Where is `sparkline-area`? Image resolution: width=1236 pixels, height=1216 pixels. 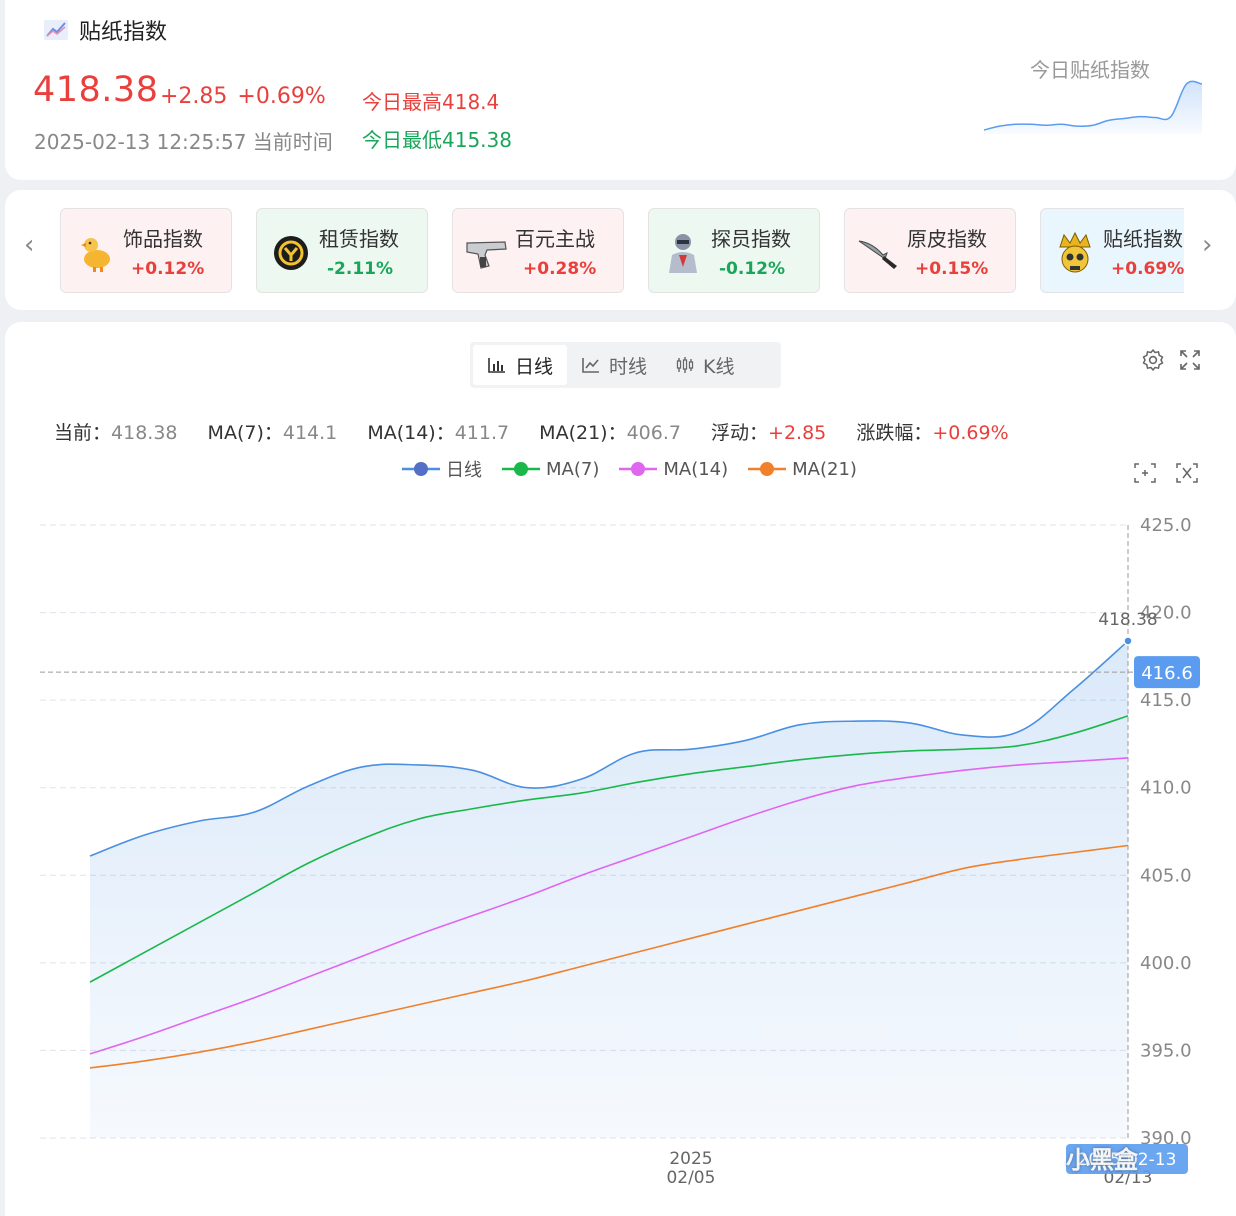
sparkline-area is located at coordinates (1093, 107).